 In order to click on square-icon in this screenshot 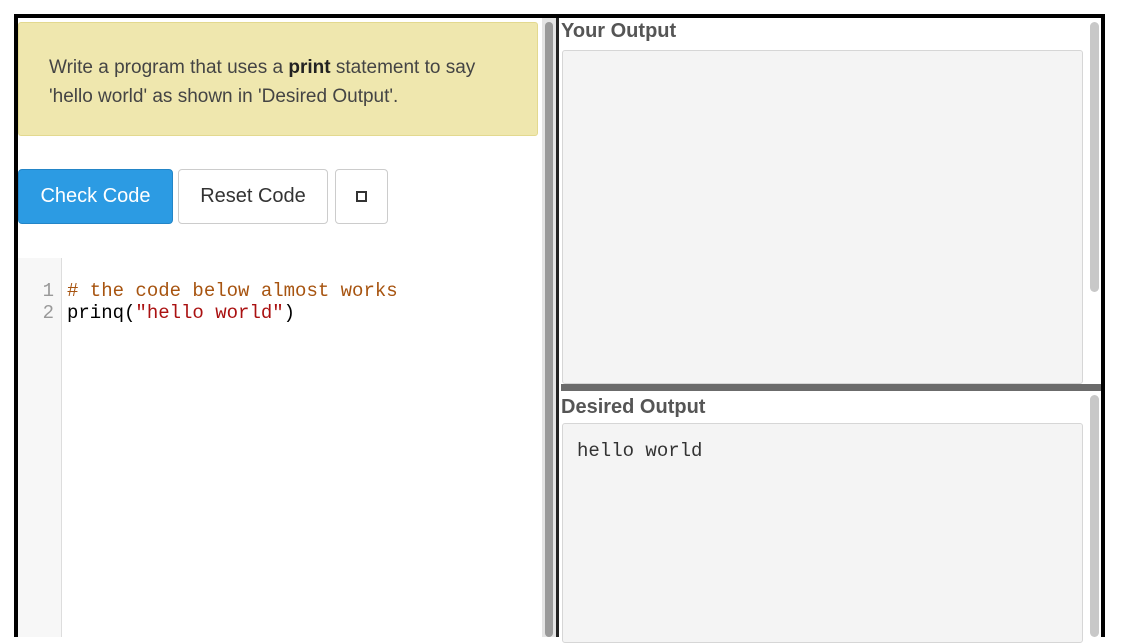, I will do `click(361, 196)`.